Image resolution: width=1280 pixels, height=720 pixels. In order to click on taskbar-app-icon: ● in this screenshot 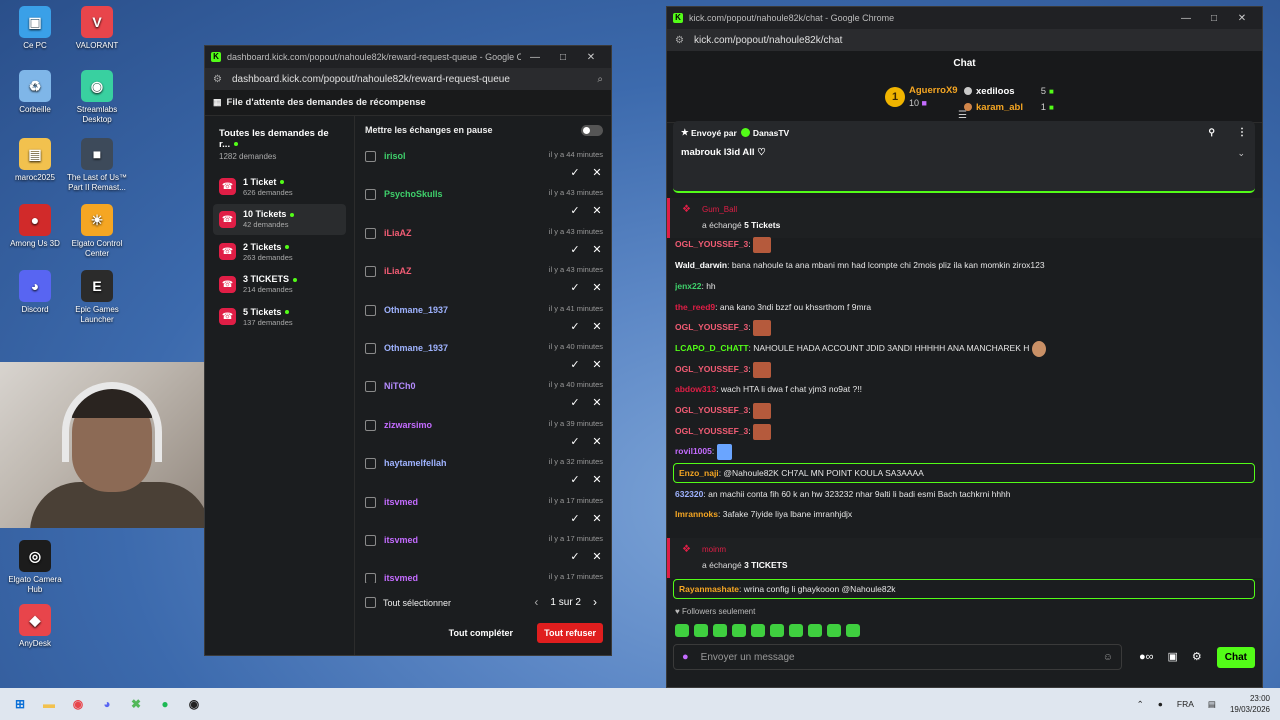, I will do `click(165, 704)`.